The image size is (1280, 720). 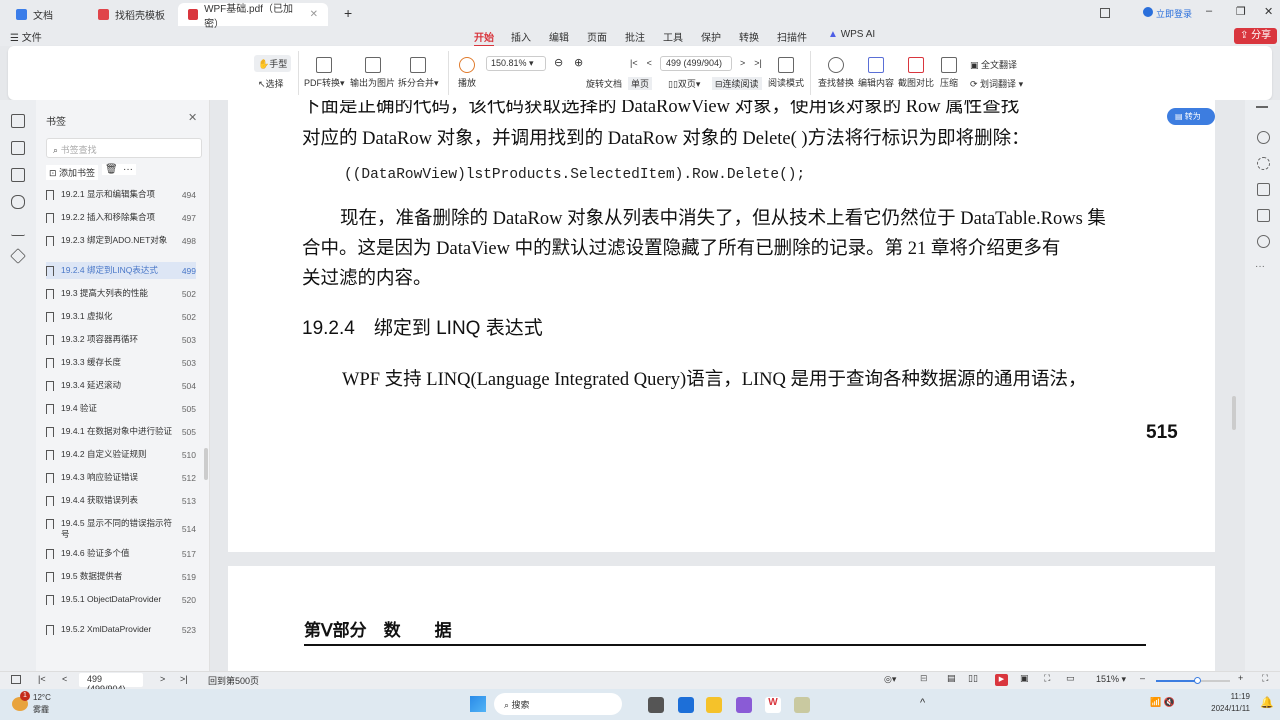 What do you see at coordinates (121, 385) in the screenshot?
I see `bookmark-item: 19.3.4 延迟滚动 504` at bounding box center [121, 385].